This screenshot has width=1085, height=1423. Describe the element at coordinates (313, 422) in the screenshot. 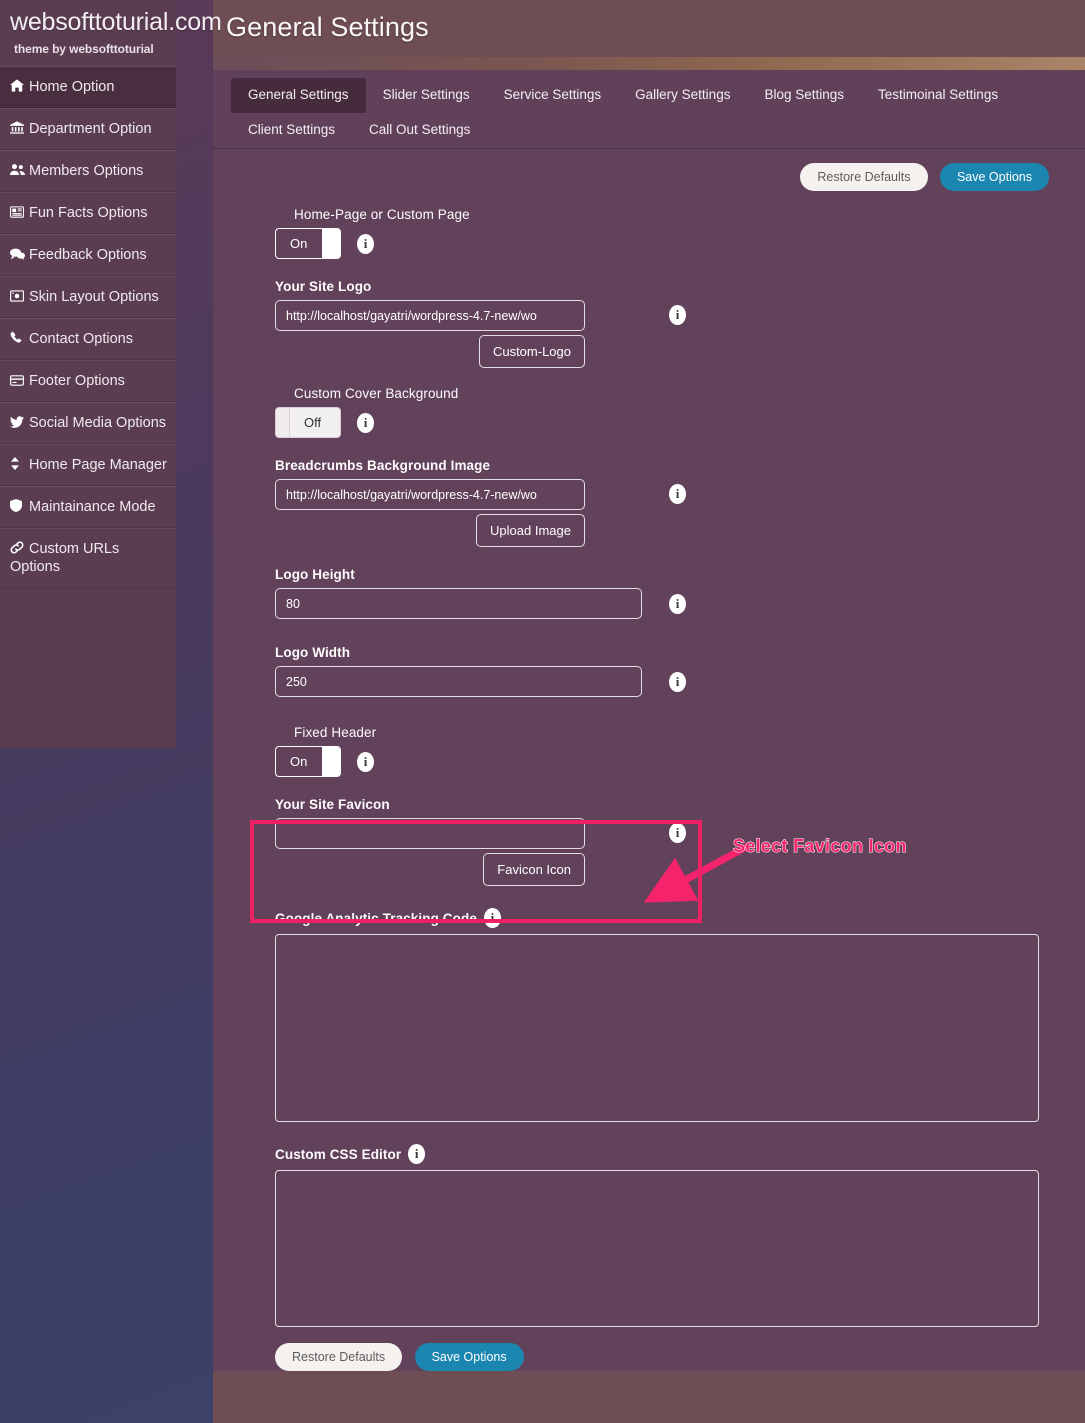

I see `toggle-cover-background-state: Off` at that location.